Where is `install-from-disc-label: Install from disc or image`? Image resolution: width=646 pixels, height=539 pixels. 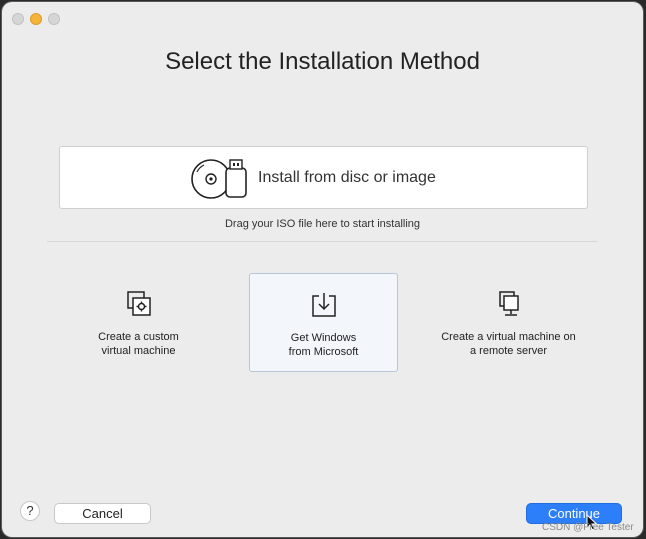
install-from-disc-label: Install from disc or image is located at coordinates (347, 177).